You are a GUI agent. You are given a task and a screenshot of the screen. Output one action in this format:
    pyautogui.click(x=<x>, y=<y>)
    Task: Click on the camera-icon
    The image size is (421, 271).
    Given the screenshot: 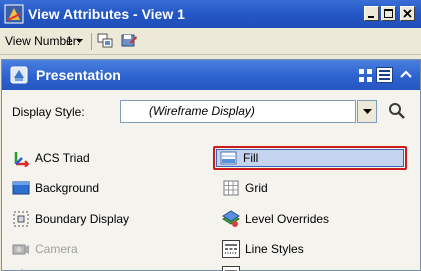 What is the action you would take?
    pyautogui.click(x=20, y=249)
    